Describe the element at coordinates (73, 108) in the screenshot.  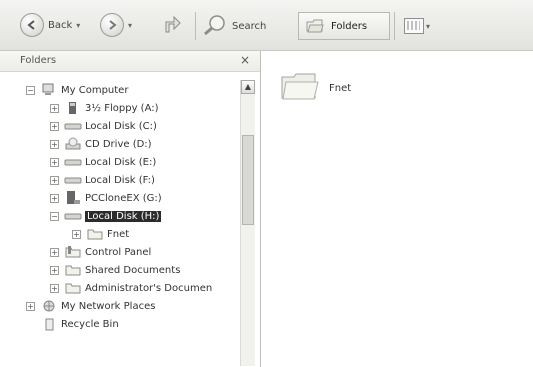
I see `floppy-icon` at that location.